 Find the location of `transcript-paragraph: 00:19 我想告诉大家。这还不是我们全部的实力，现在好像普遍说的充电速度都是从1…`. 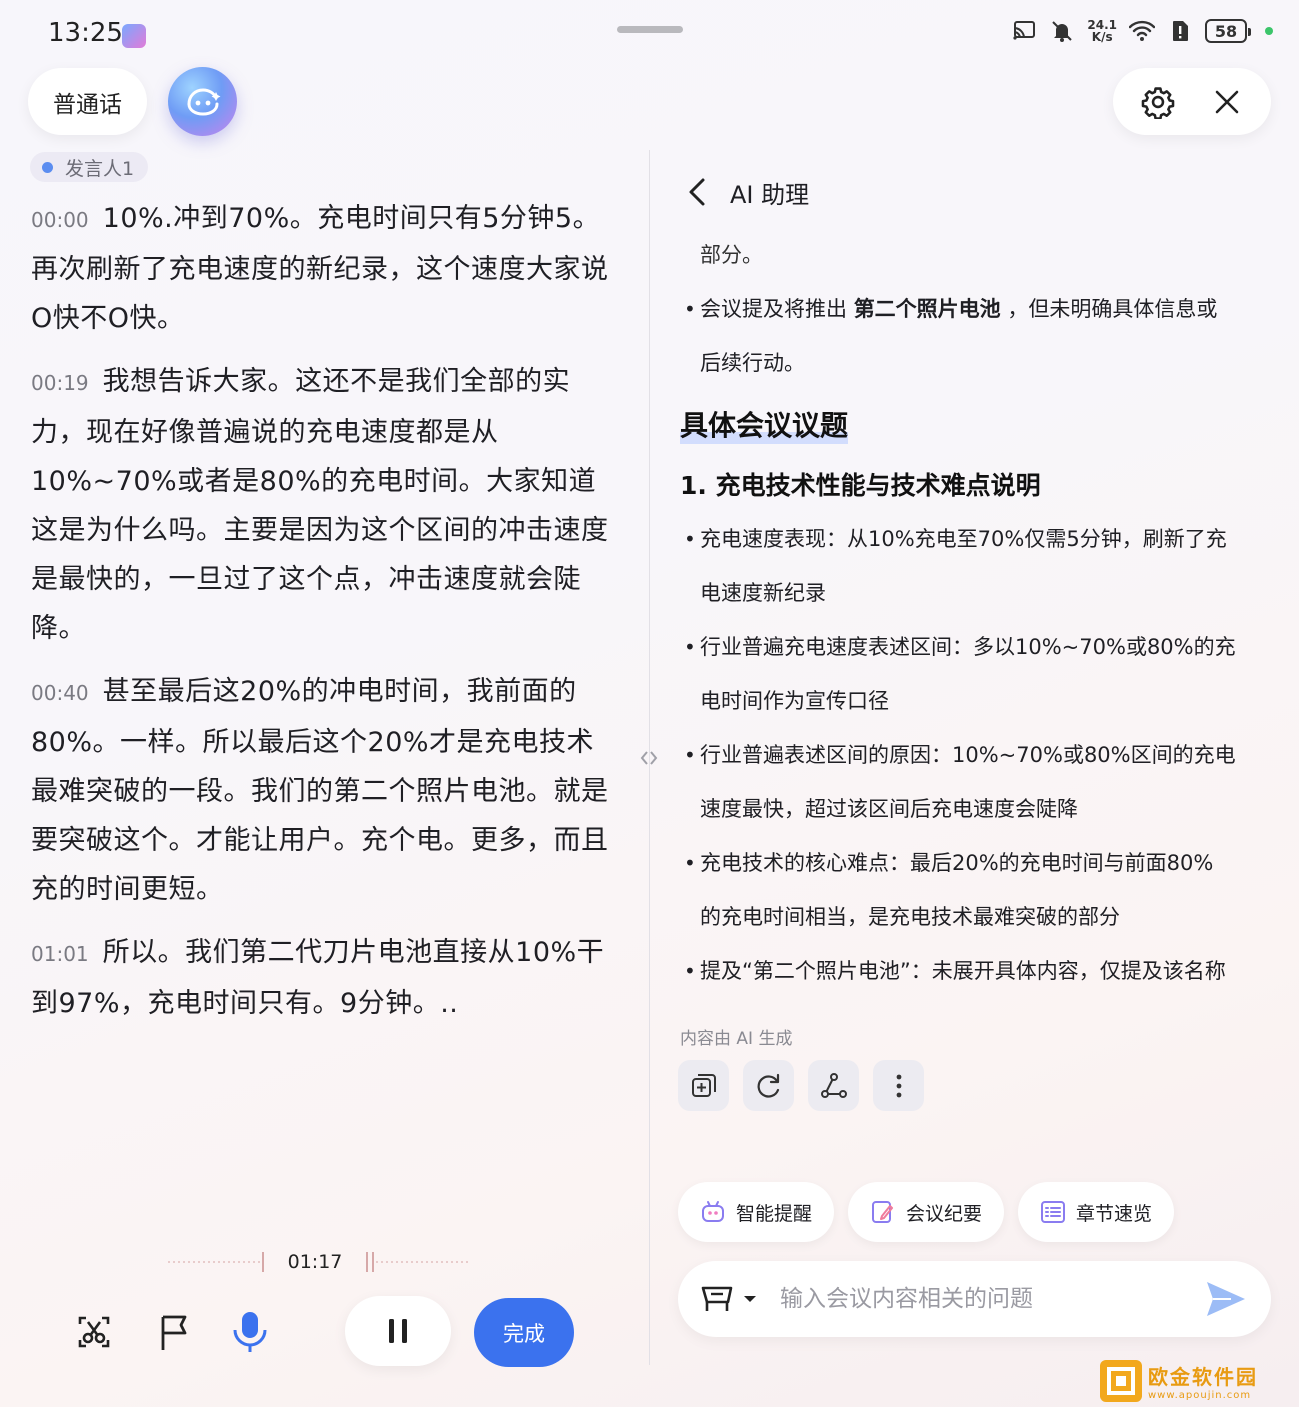

transcript-paragraph: 00:19 我想告诉大家。这还不是我们全部的实力，现在好像普遍说的充电速度都是从1… is located at coordinates (323, 505).